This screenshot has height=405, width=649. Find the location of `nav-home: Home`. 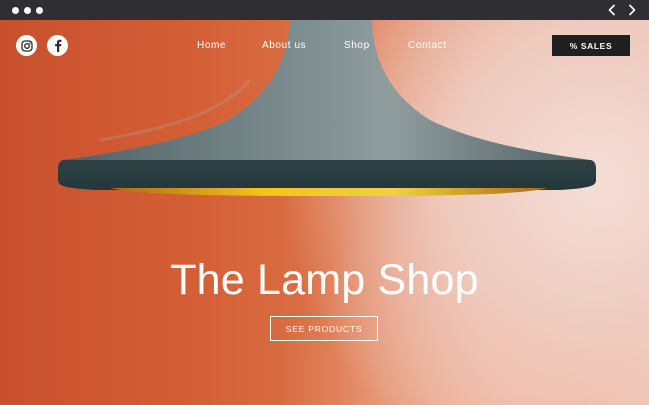

nav-home: Home is located at coordinates (211, 45).